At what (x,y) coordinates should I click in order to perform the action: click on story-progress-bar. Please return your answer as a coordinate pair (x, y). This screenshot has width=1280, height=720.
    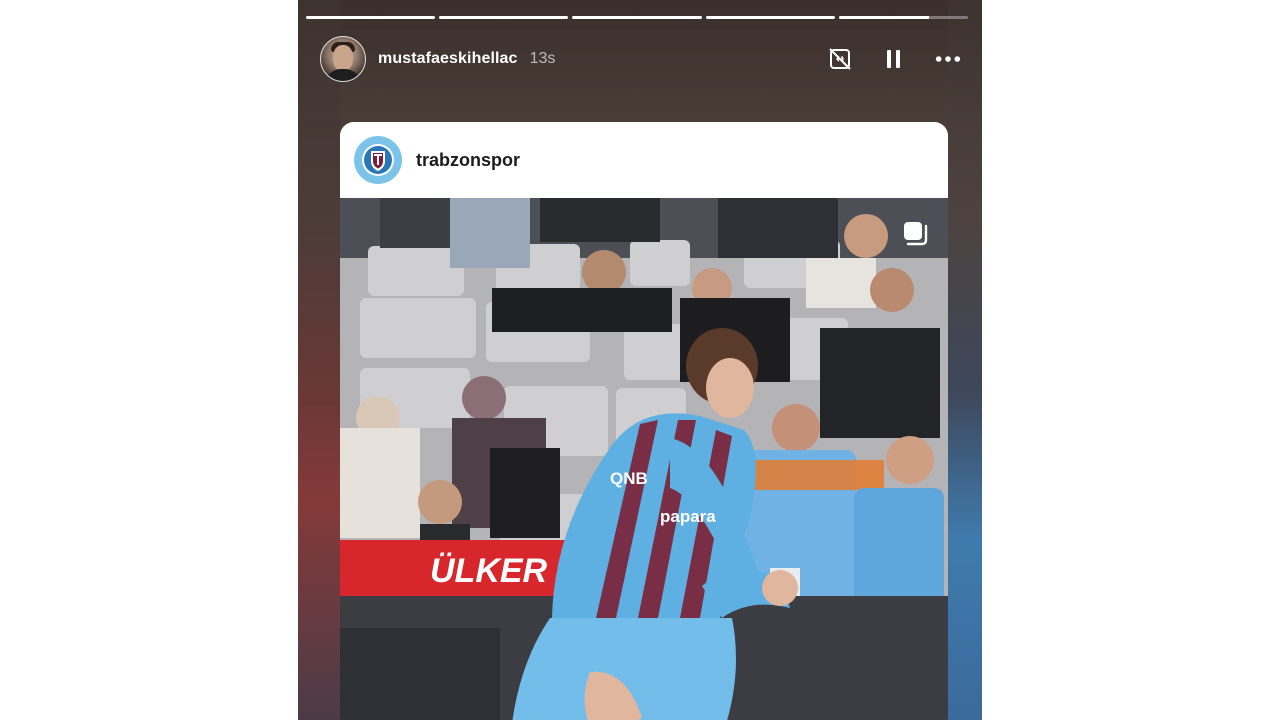
    Looking at the image, I should click on (637, 17).